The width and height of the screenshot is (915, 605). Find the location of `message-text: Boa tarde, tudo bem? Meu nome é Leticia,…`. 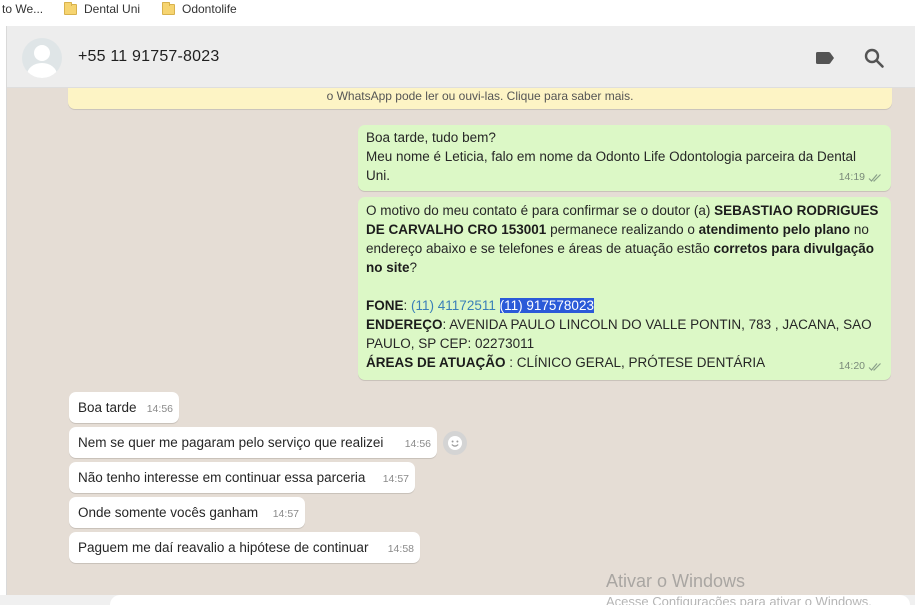

message-text: Boa tarde, tudo bem? Meu nome é Leticia,… is located at coordinates (611, 156).